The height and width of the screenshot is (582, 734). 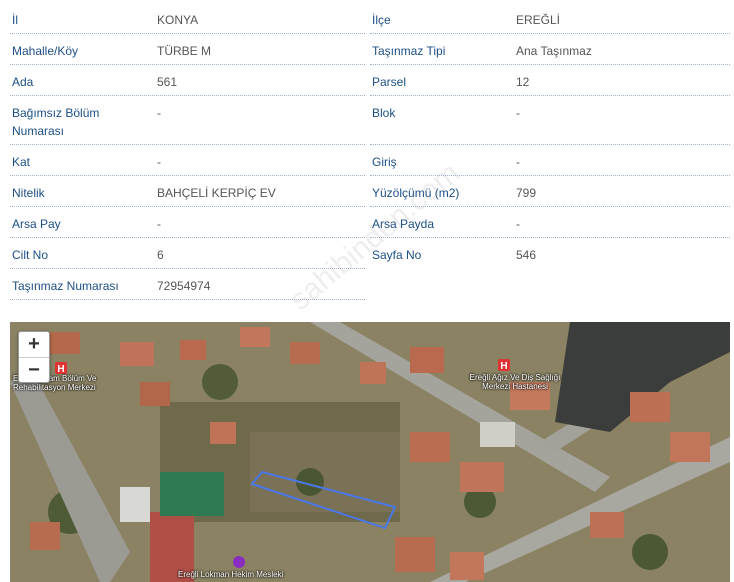 What do you see at coordinates (409, 51) in the screenshot?
I see `label-tasinmaz-tipi: Taşınmaz Tipi` at bounding box center [409, 51].